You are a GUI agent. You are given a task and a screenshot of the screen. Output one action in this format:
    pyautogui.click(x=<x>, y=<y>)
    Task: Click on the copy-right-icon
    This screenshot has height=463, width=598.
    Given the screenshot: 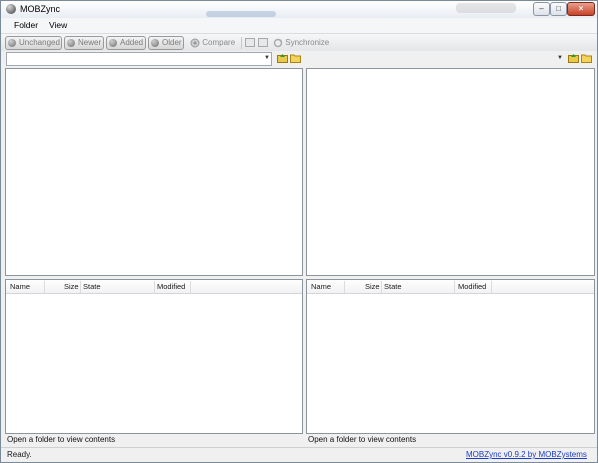 What is the action you would take?
    pyautogui.click(x=250, y=42)
    